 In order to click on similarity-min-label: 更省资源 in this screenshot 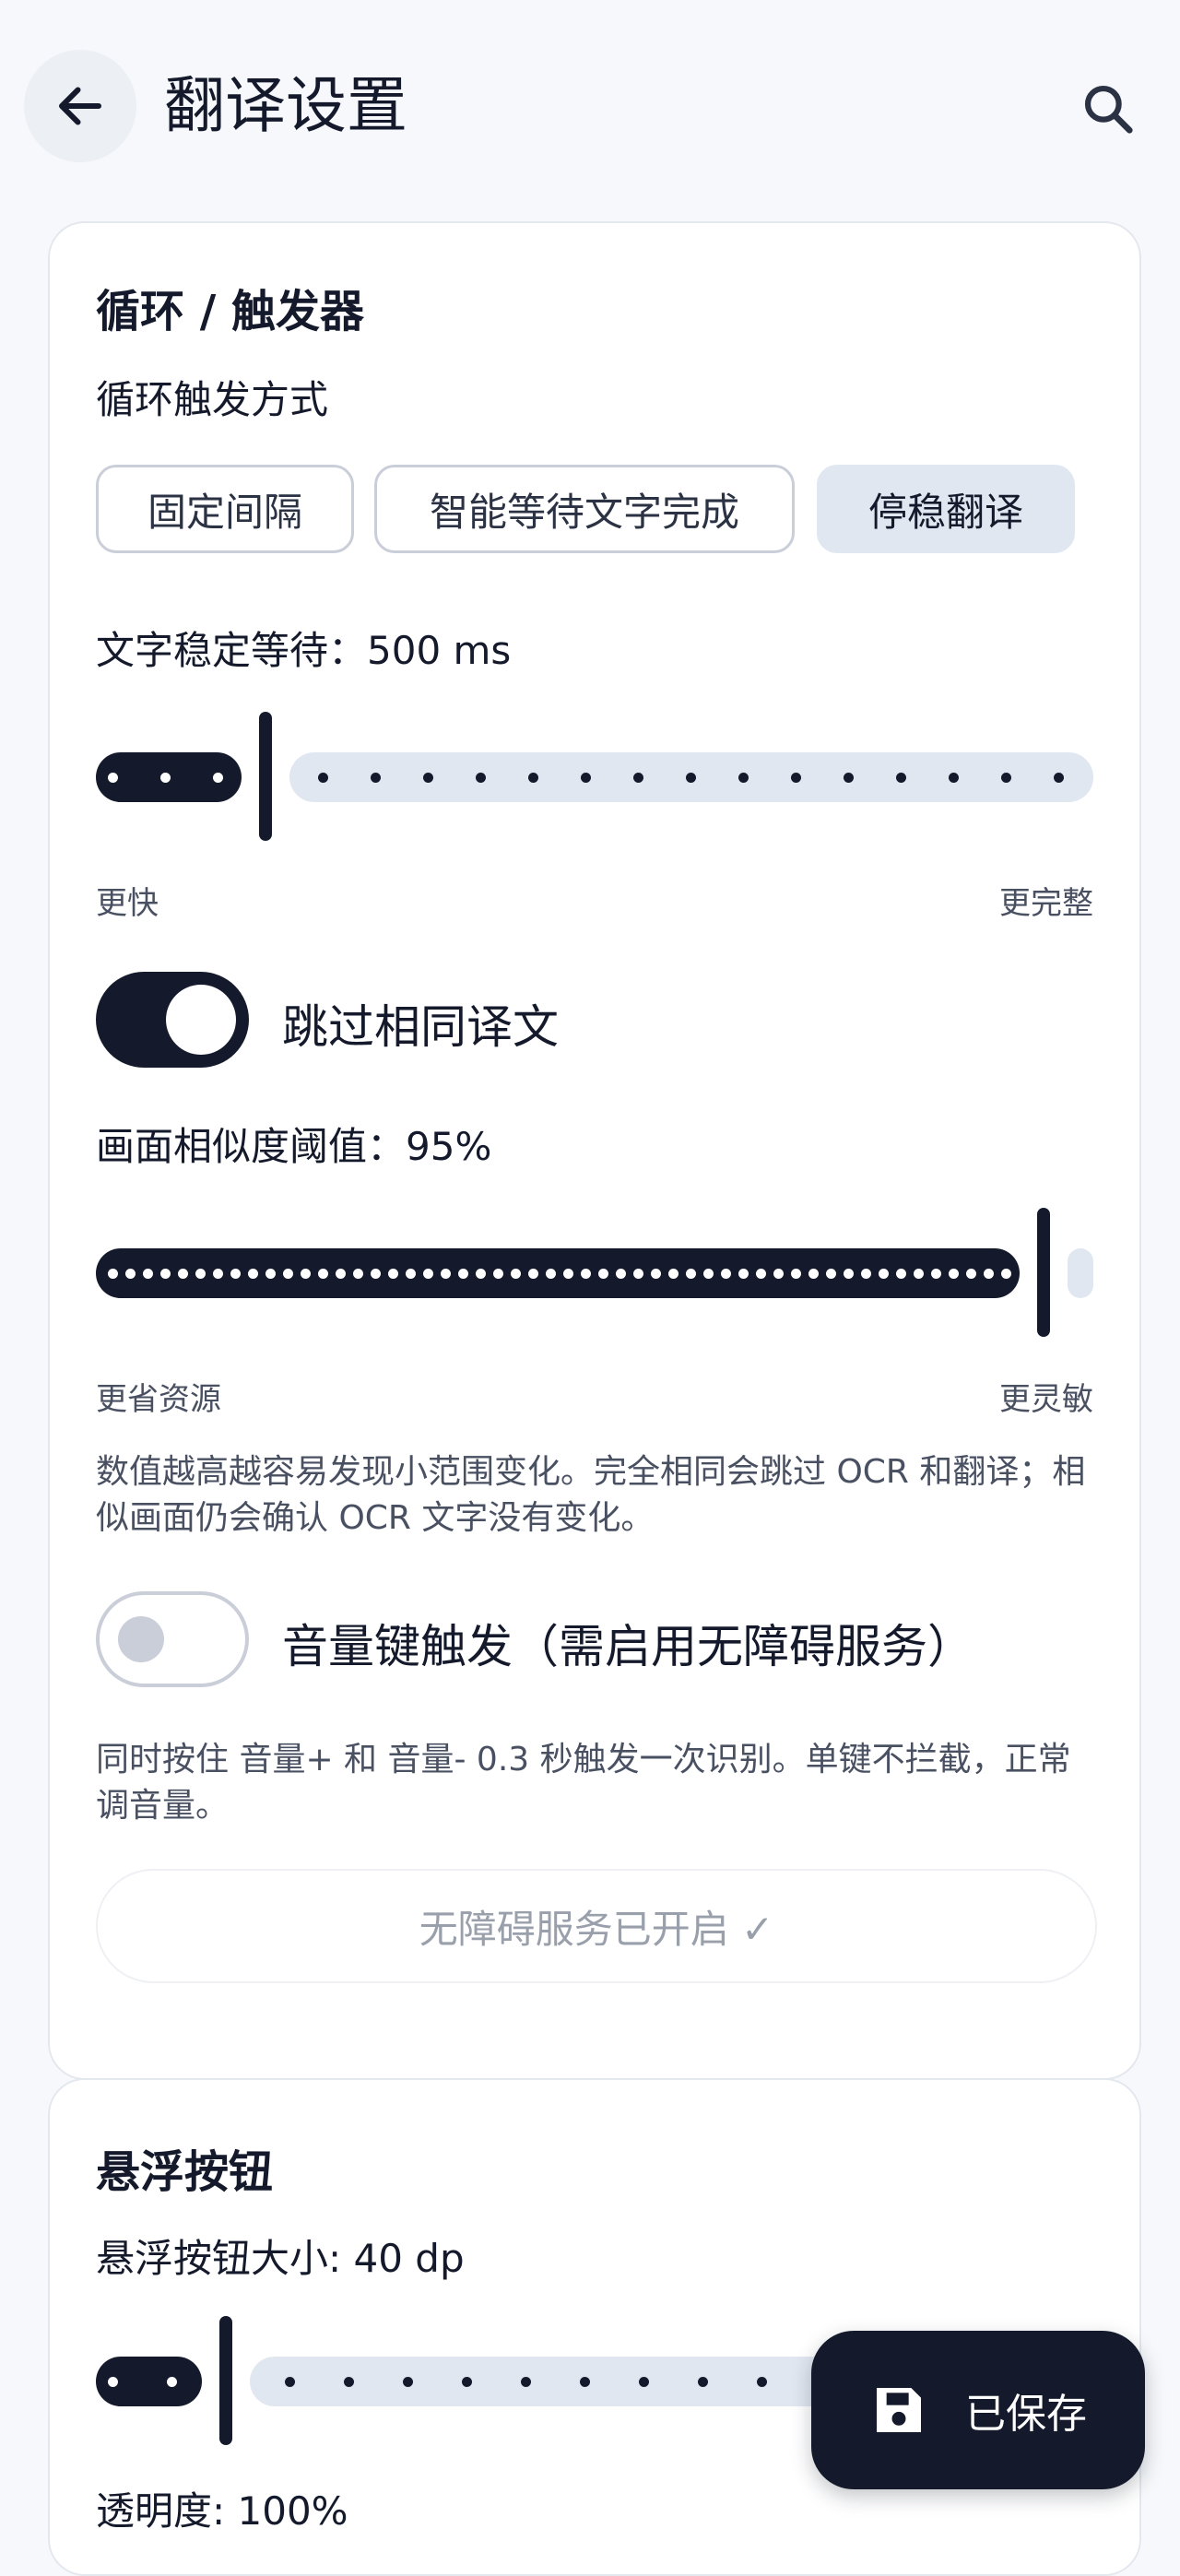, I will do `click(158, 1399)`.